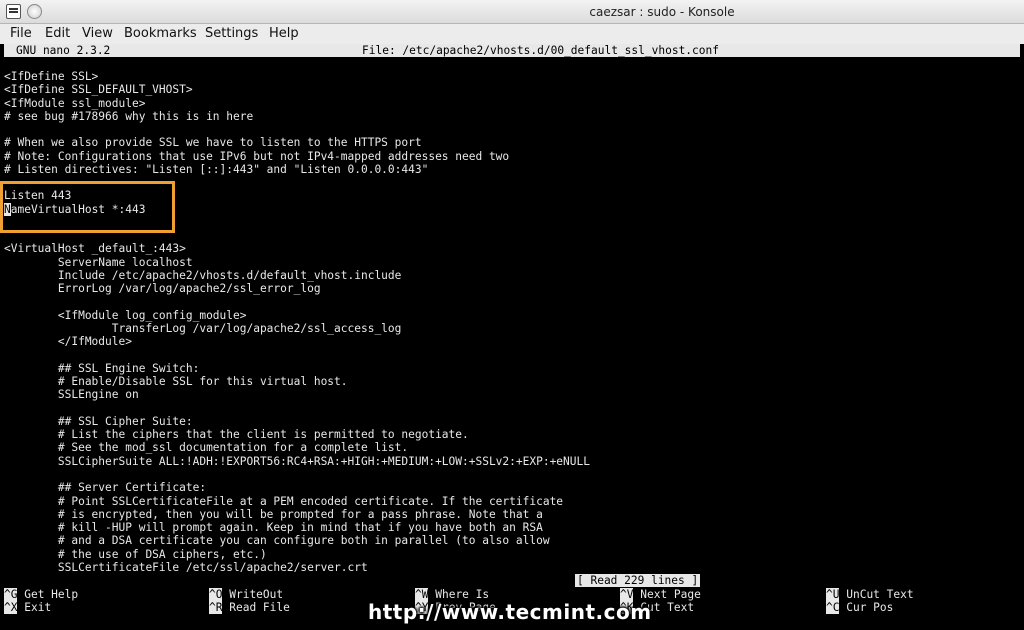 The image size is (1024, 630). What do you see at coordinates (105, 488) in the screenshot?
I see `code-line: ## Server Certificate:` at bounding box center [105, 488].